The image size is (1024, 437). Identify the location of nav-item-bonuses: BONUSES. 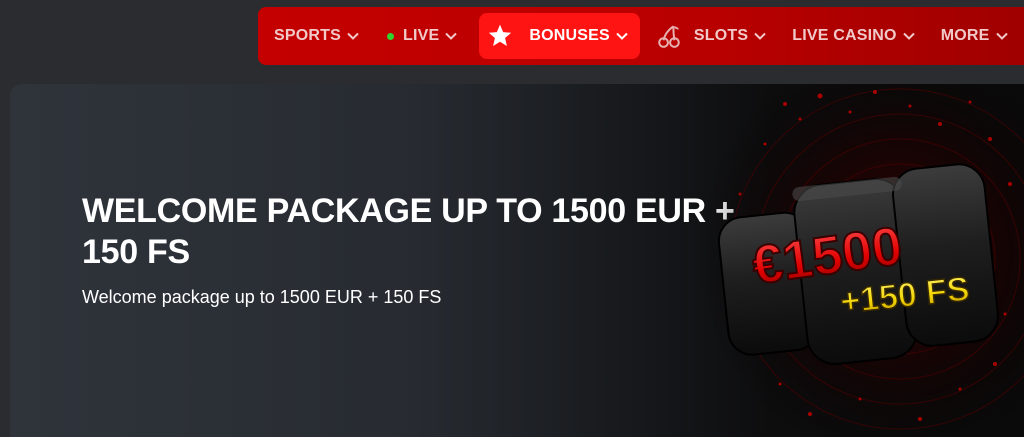
(559, 36).